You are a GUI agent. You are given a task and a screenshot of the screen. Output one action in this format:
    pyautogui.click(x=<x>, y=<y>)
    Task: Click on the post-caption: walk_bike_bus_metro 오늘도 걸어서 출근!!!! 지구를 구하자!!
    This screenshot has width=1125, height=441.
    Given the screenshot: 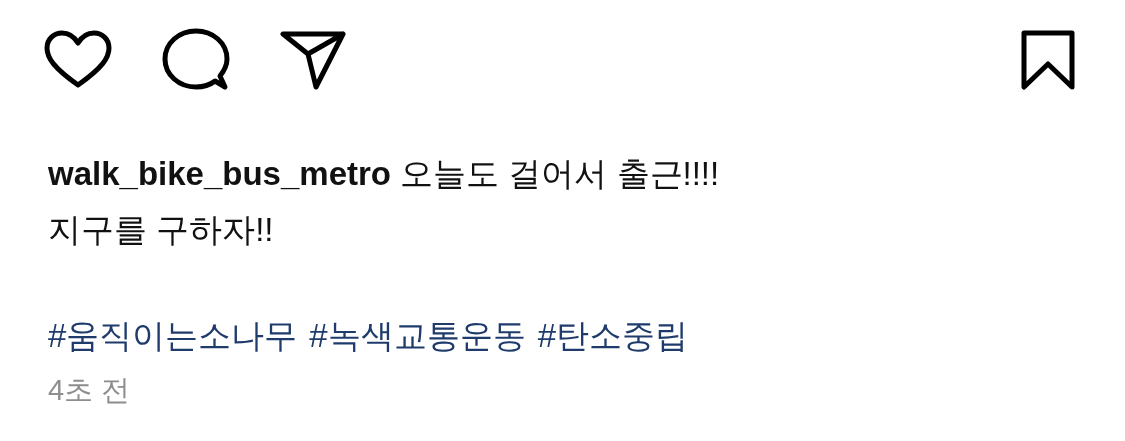 What is the action you would take?
    pyautogui.click(x=384, y=202)
    